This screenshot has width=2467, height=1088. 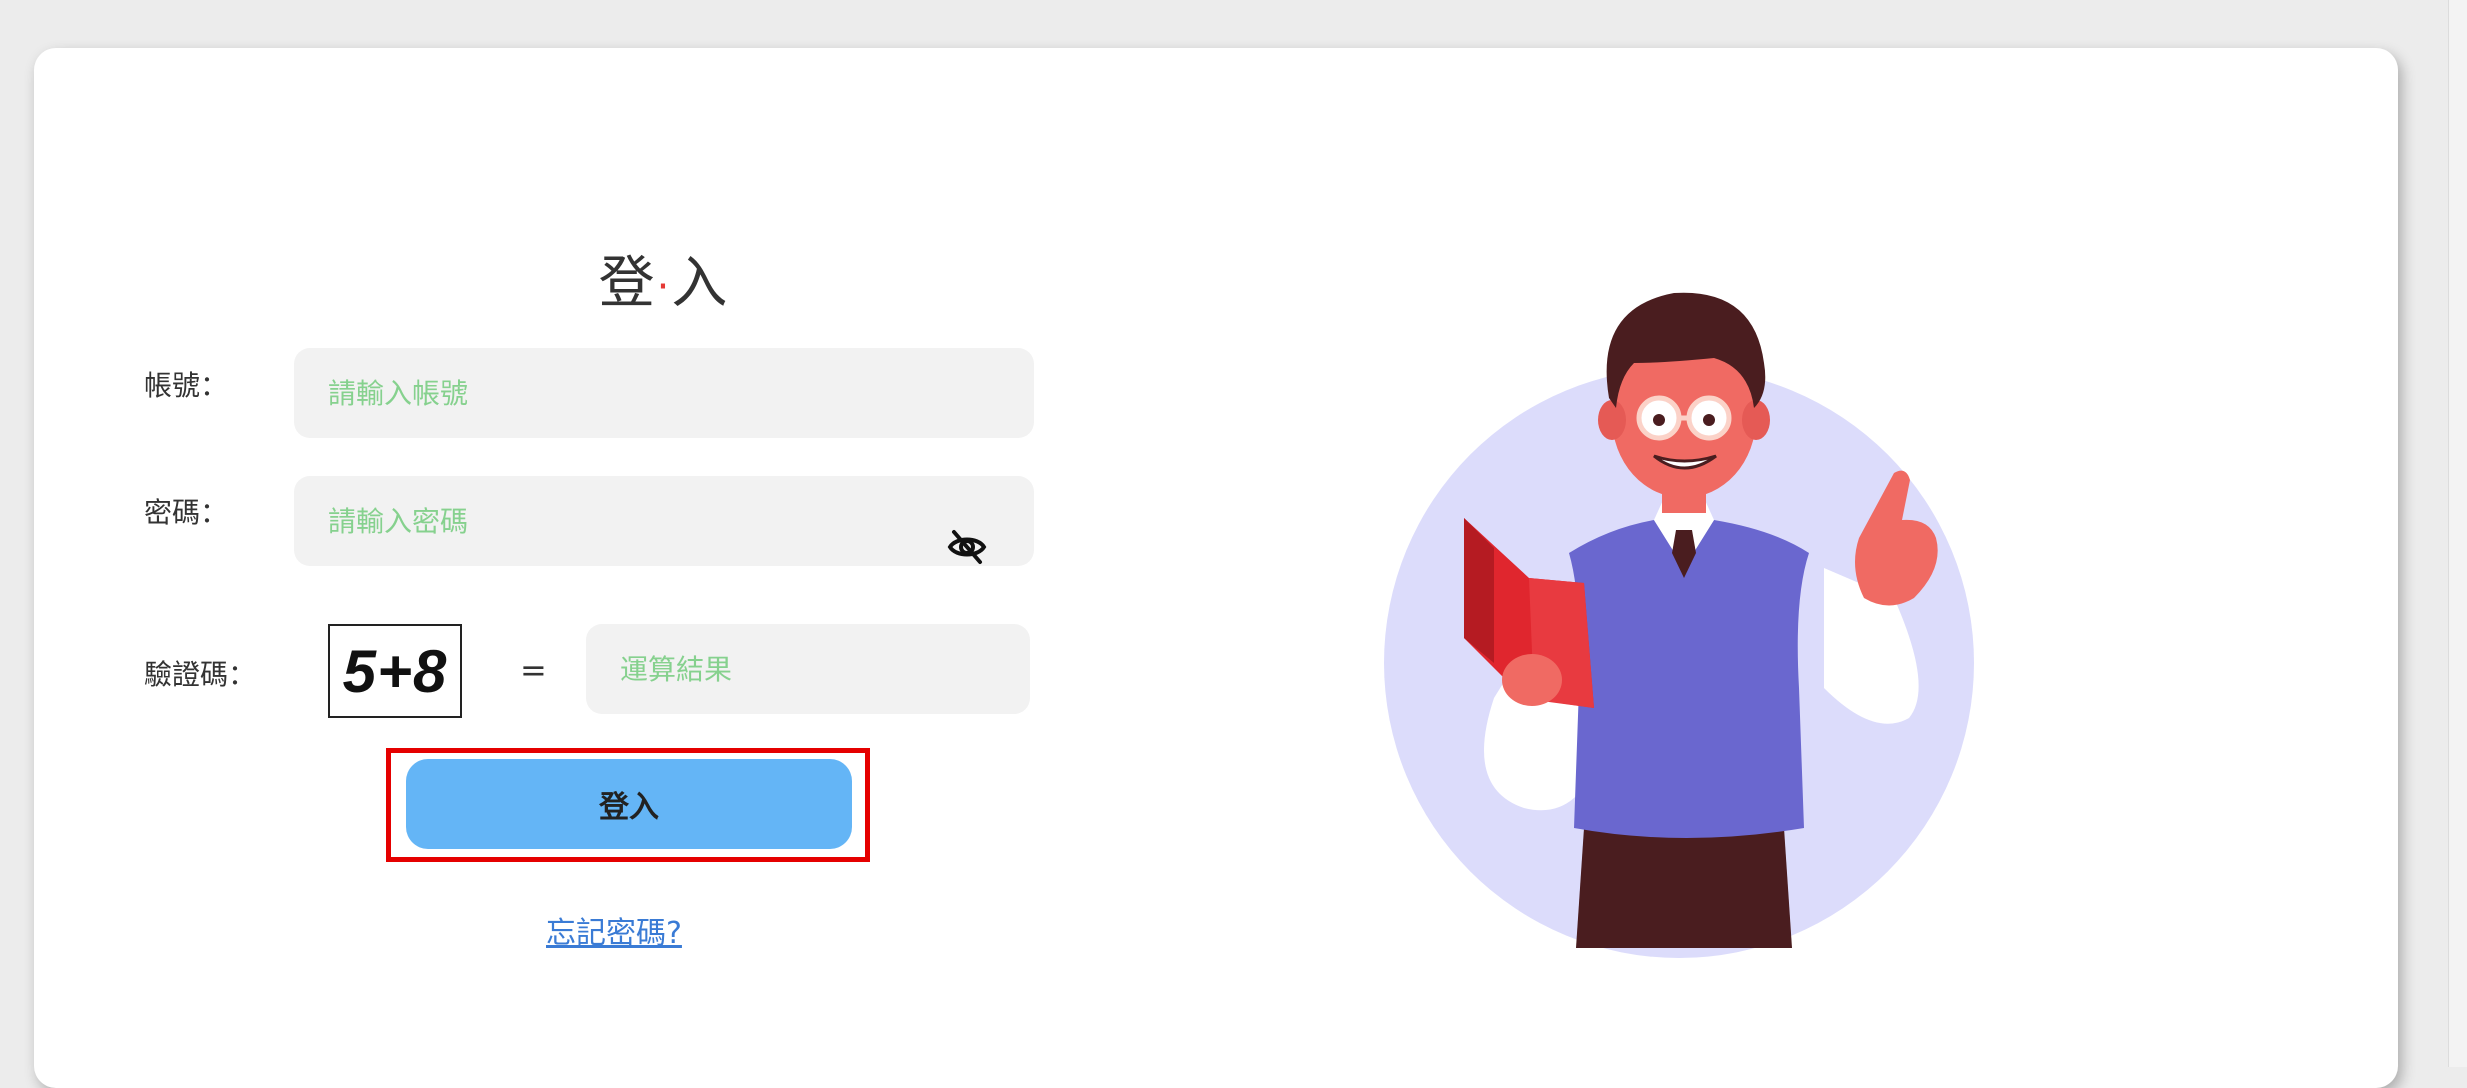 I want to click on password-input, so click(x=664, y=521).